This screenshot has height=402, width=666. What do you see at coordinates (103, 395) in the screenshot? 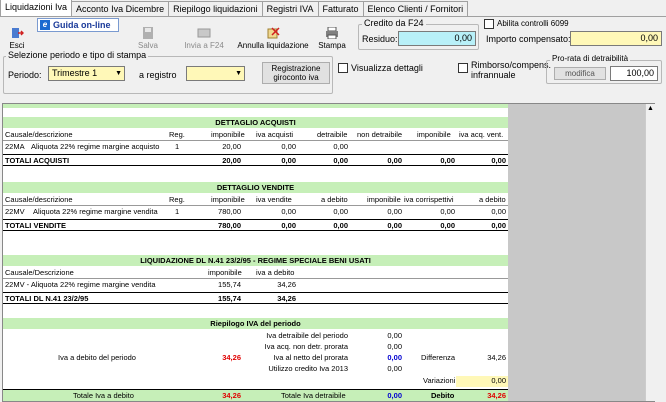
I see `label: Totale Iva a debito` at bounding box center [103, 395].